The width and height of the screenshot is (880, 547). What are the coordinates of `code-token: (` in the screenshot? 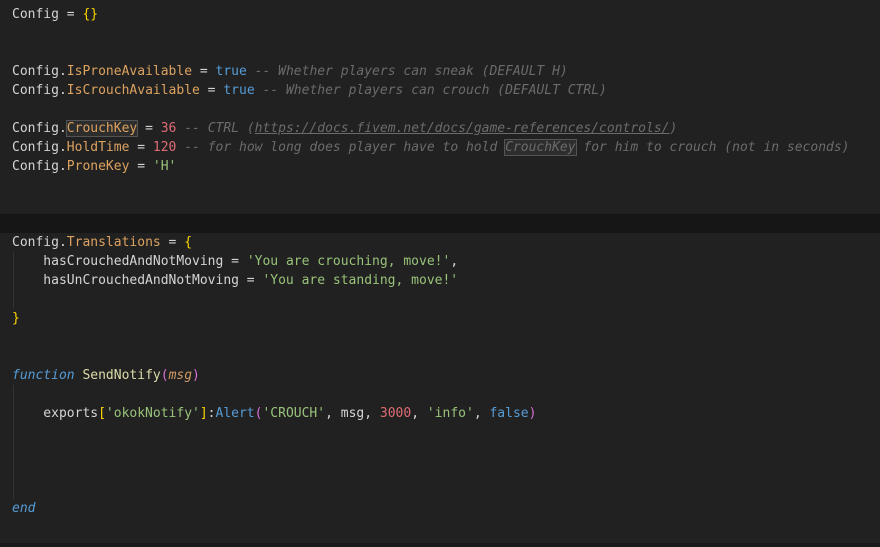 It's located at (164, 375).